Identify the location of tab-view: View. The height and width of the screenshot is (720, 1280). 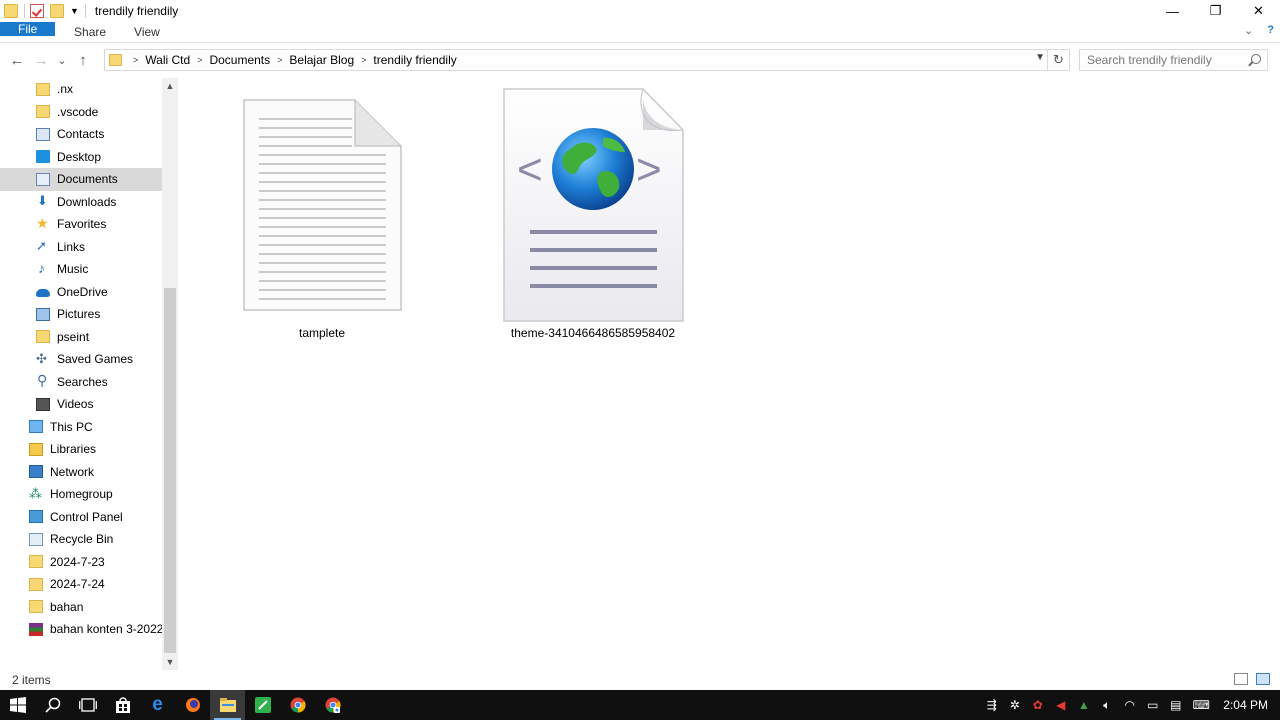
(147, 32).